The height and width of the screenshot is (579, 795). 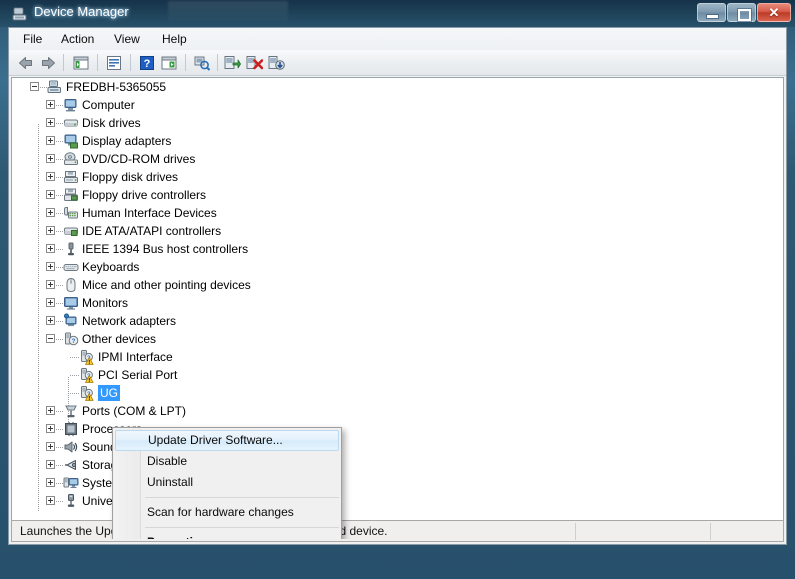 I want to click on menu-view: View, so click(x=127, y=39).